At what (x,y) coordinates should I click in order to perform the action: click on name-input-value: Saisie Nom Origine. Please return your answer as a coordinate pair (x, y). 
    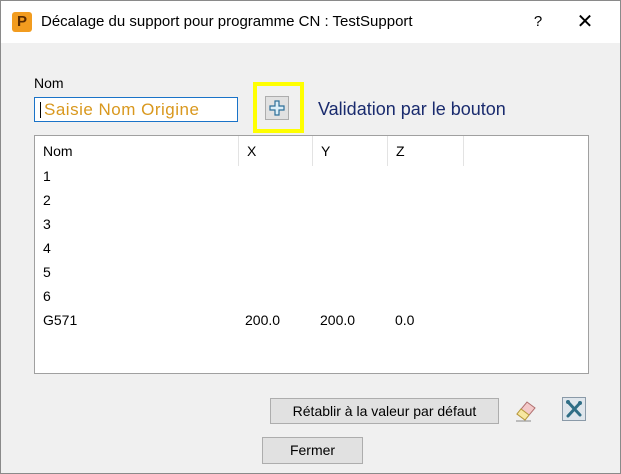
    Looking at the image, I should click on (122, 109).